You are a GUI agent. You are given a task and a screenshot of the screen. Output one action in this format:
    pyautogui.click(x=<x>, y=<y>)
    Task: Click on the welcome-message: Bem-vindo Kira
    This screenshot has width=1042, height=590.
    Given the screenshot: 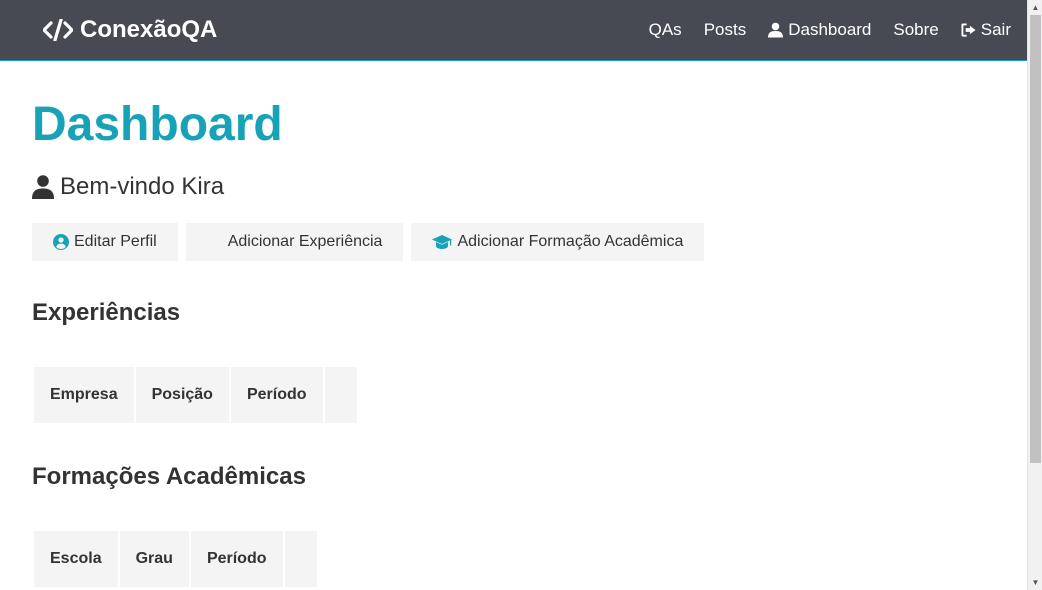 What is the action you would take?
    pyautogui.click(x=527, y=187)
    